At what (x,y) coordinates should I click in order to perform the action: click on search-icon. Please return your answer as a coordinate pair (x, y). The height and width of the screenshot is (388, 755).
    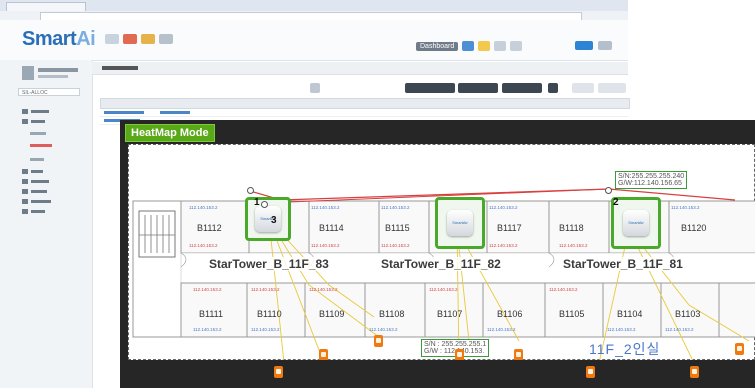
    Looking at the image, I should click on (553, 88).